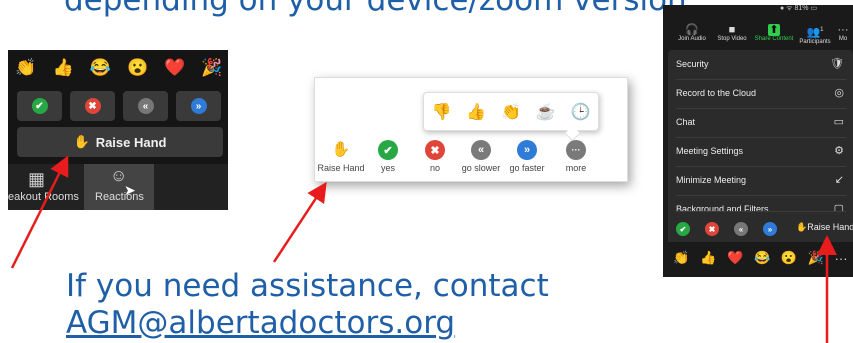 Image resolution: width=853 pixels, height=343 pixels. What do you see at coordinates (299, 222) in the screenshot?
I see `arrow-to-raise-hand-light` at bounding box center [299, 222].